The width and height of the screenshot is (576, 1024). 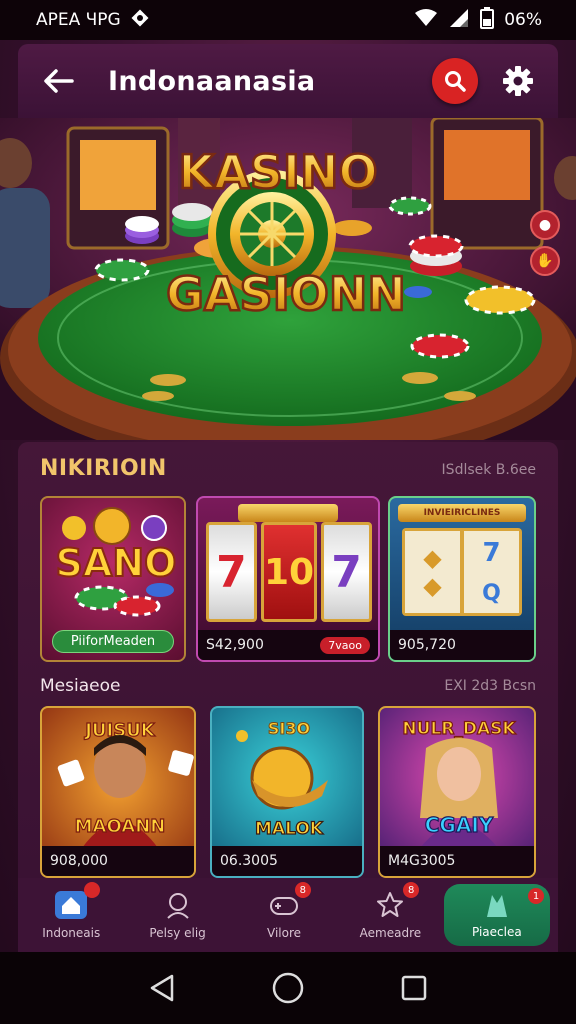 I want to click on slot-reels: 7 10 7, so click(x=289, y=572).